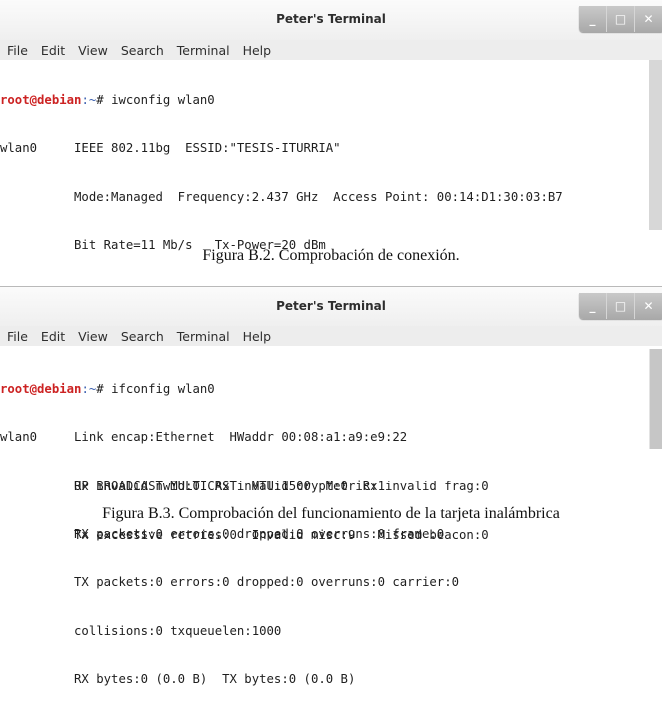  I want to click on prompt-line: root@debian:~# iwconfig wlan0, so click(325, 100).